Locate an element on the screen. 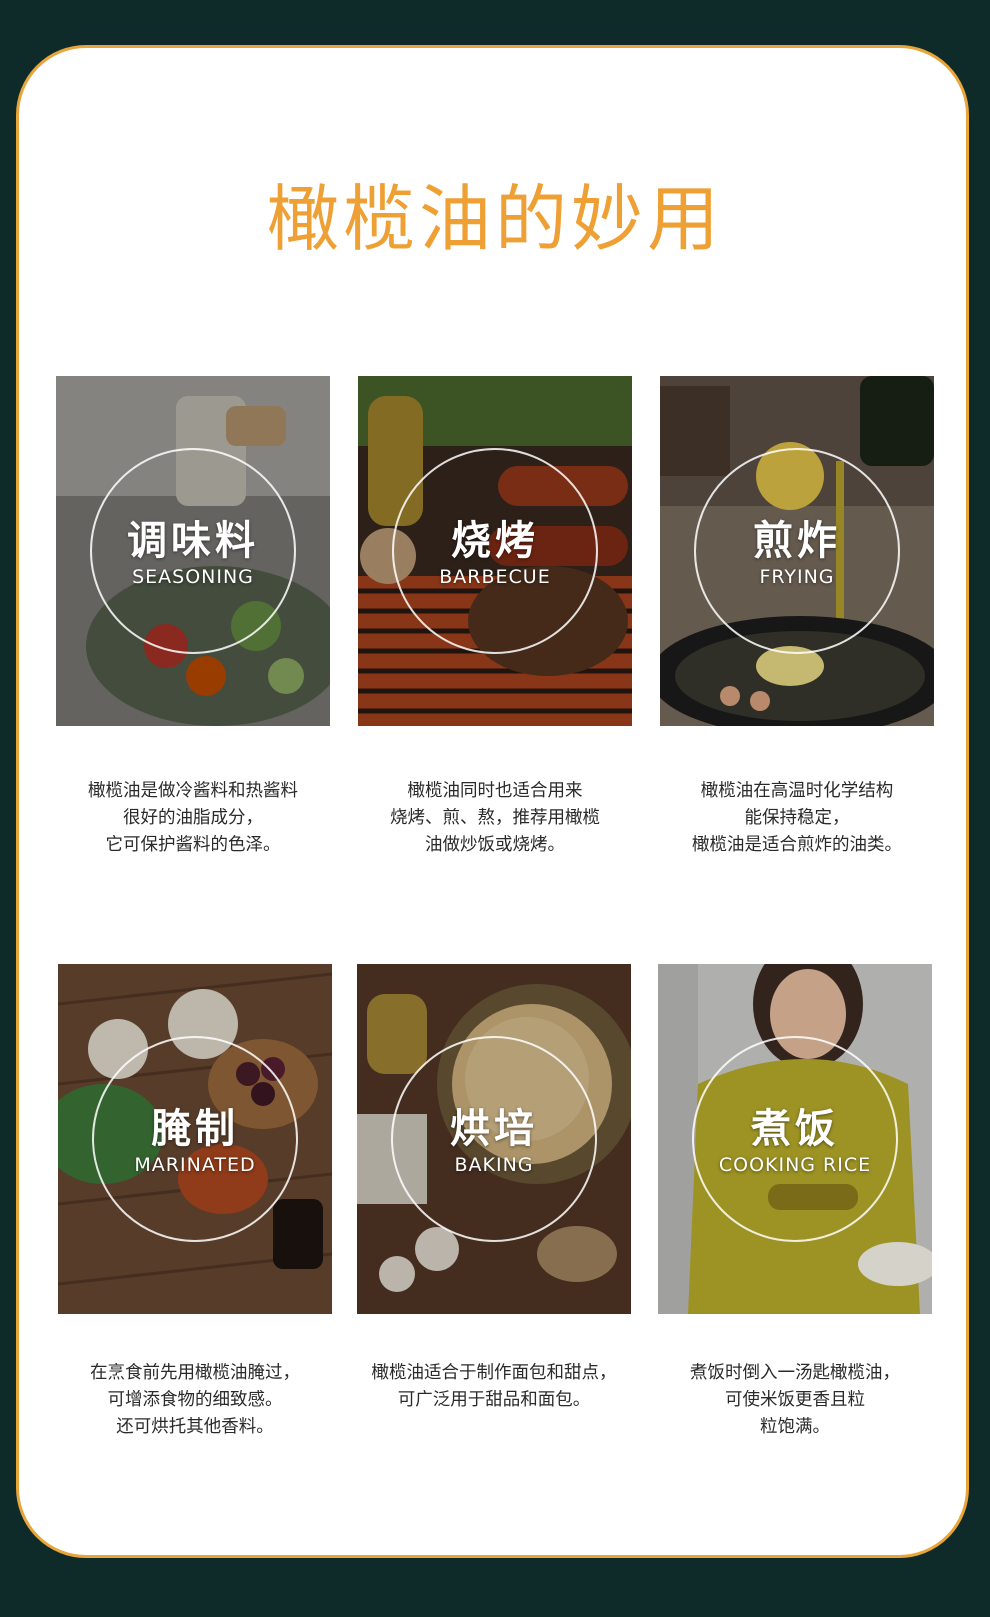 Image resolution: width=990 pixels, height=1617 pixels. tile-barbecue: 烧烤 BARBECUE is located at coordinates (495, 551).